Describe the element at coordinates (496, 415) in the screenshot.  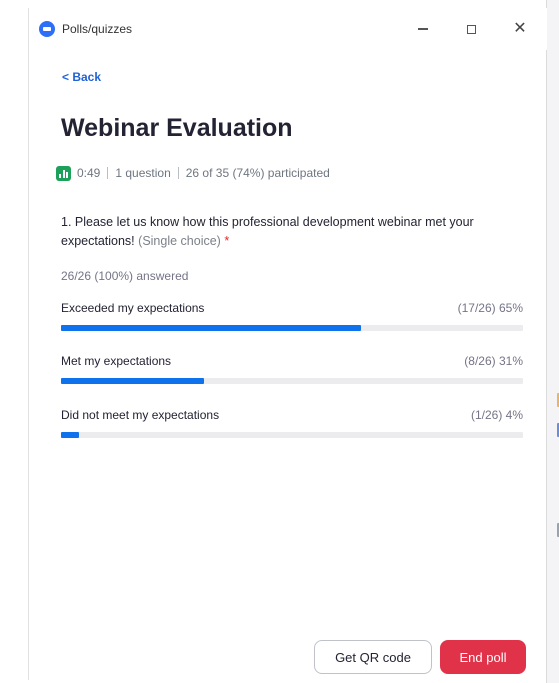
I see `option-stat: (1/26) 4%` at that location.